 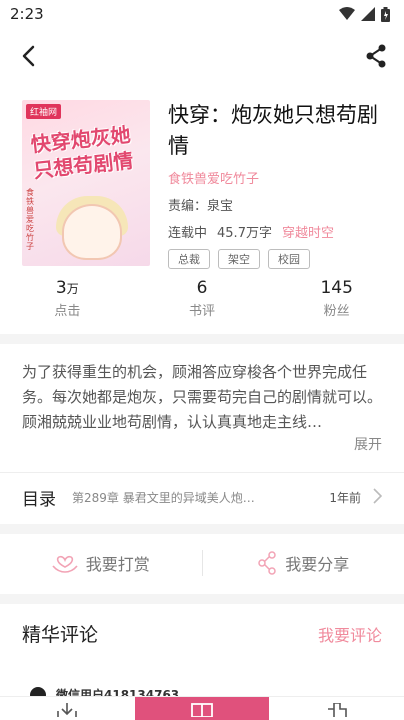 What do you see at coordinates (345, 498) in the screenshot?
I see `toc-updated-time: 1年前` at bounding box center [345, 498].